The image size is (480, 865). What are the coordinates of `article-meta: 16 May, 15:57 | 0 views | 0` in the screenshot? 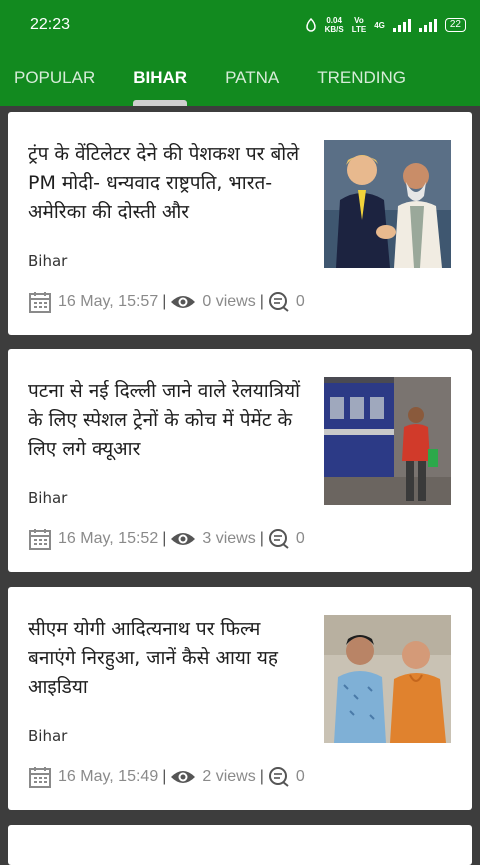 It's located at (166, 302).